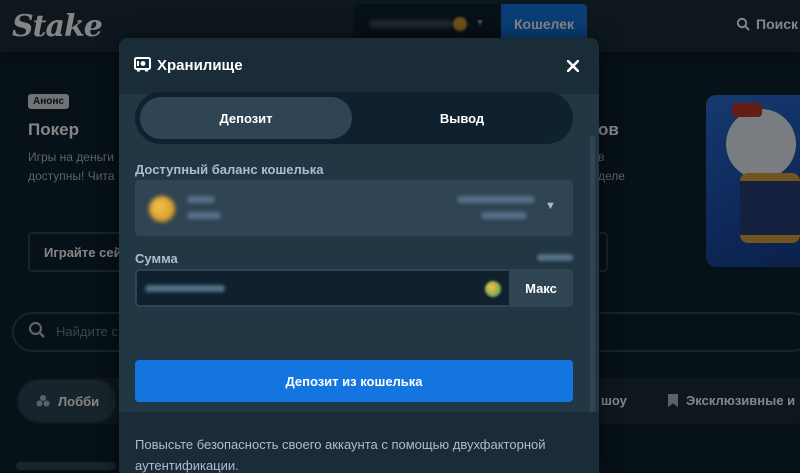 The height and width of the screenshot is (473, 800). What do you see at coordinates (185, 288) in the screenshot?
I see `amount-value-hidden` at bounding box center [185, 288].